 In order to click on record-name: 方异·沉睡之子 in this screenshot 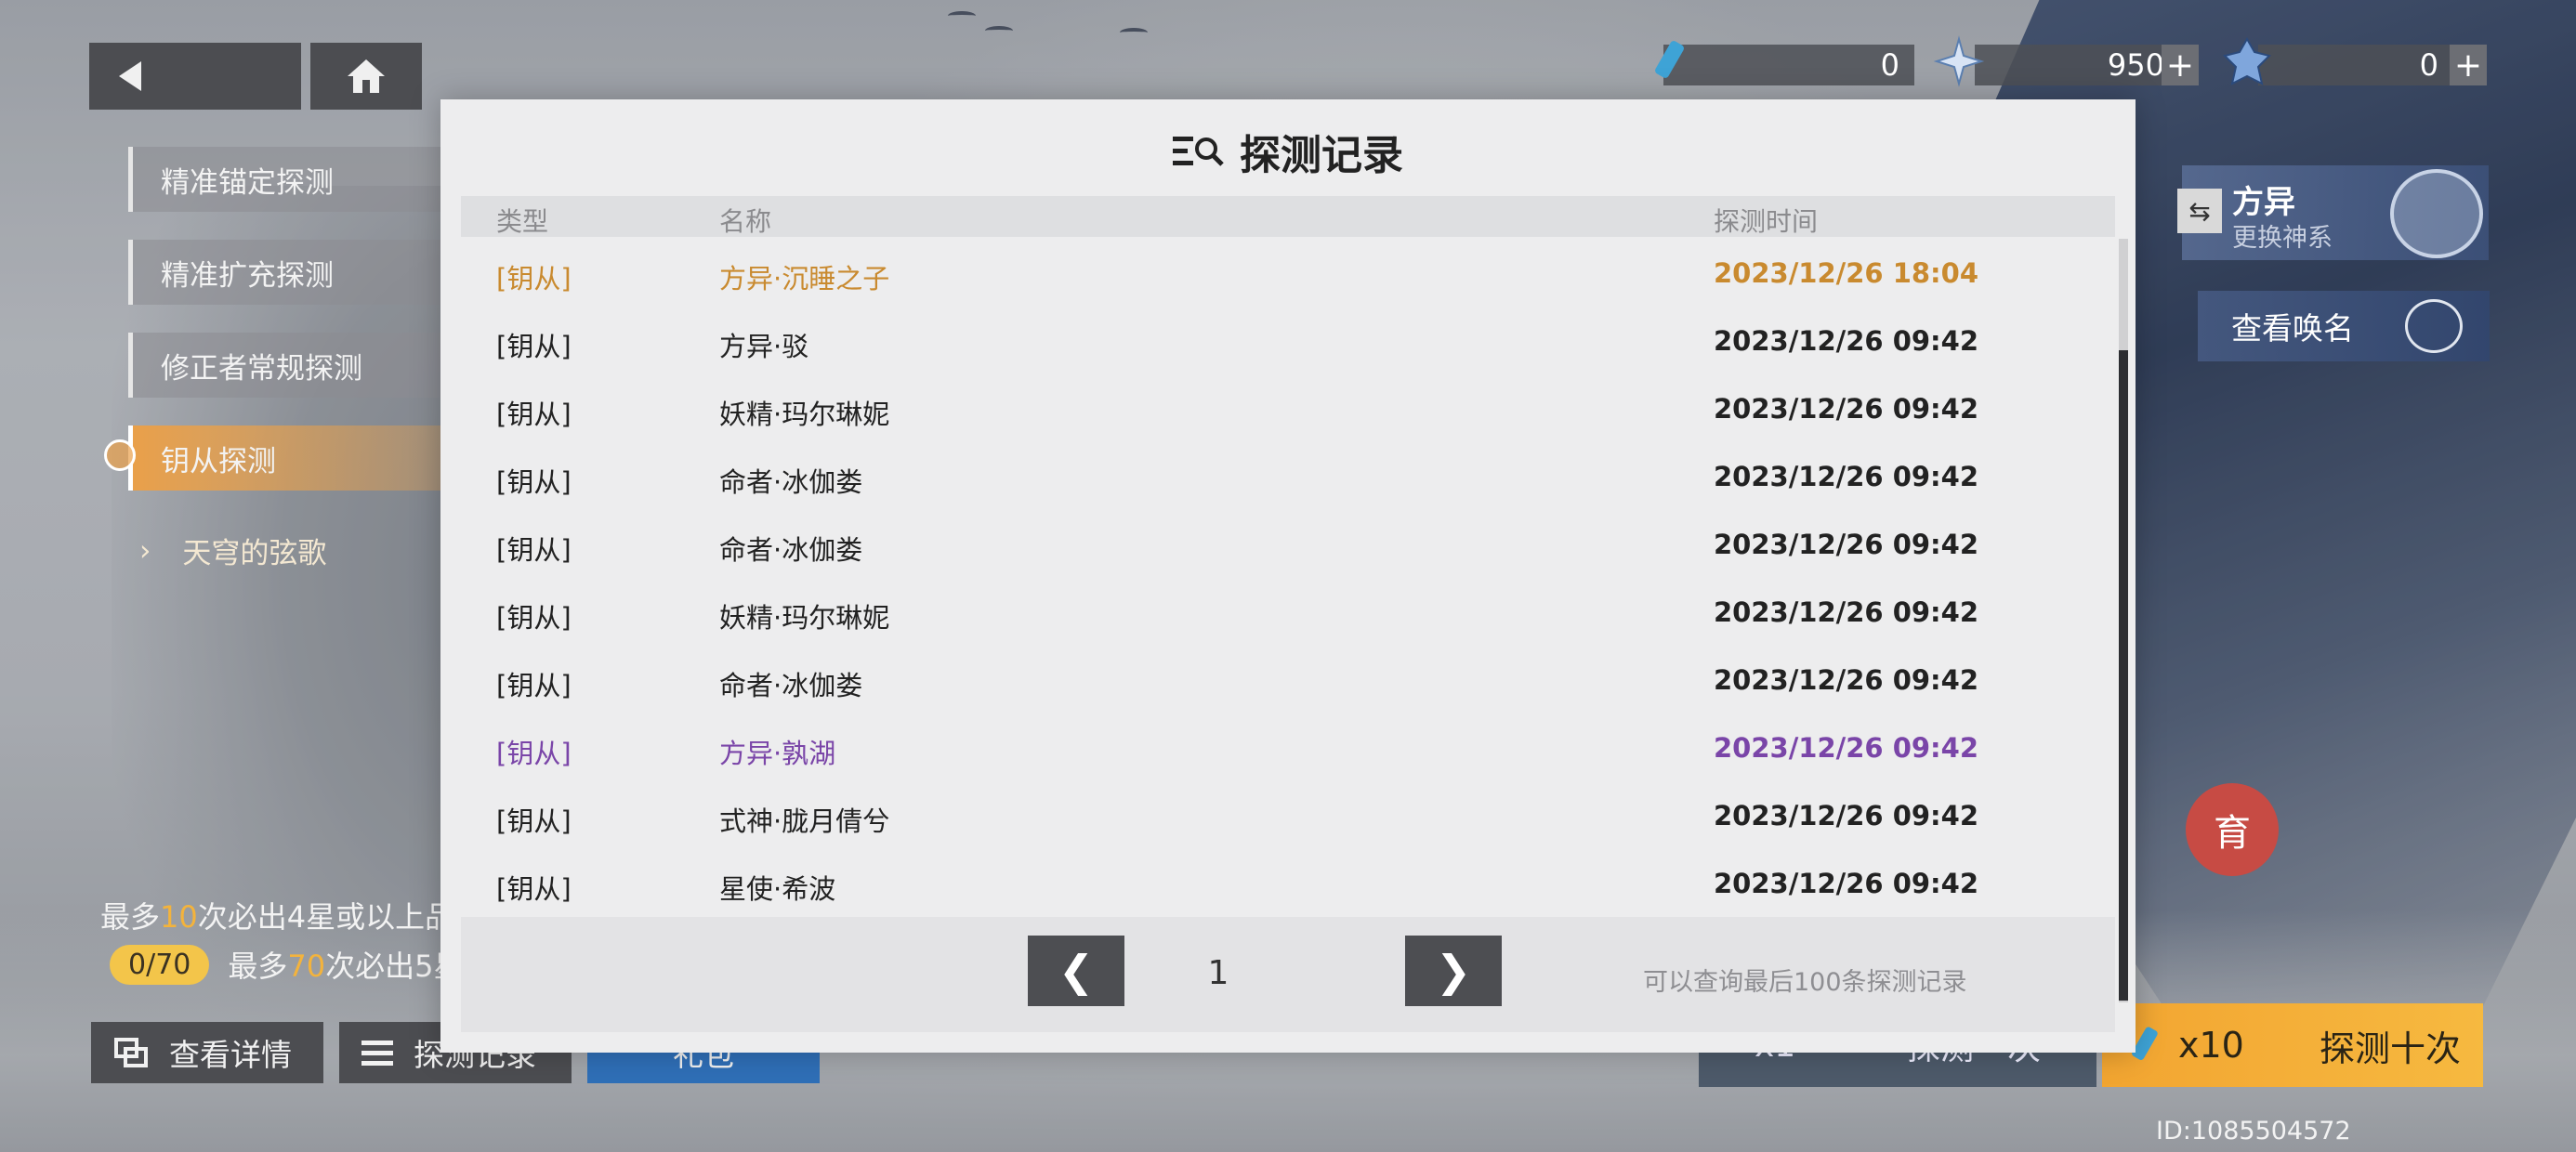, I will do `click(804, 279)`.